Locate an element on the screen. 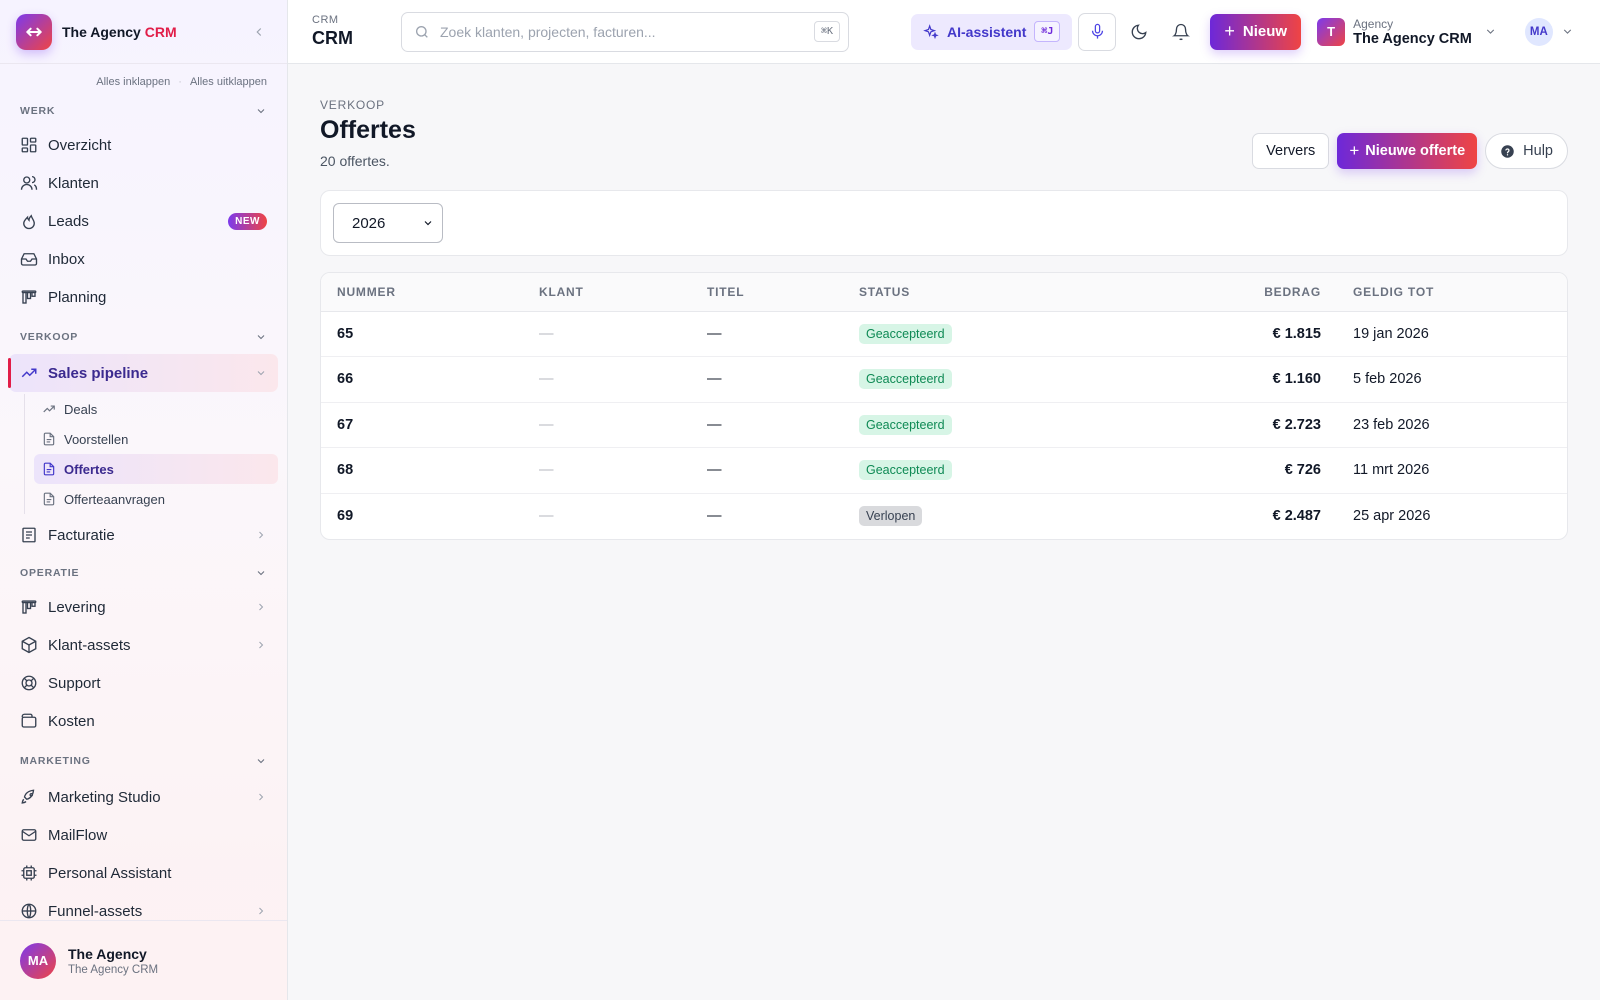  collapse-all-link: Alles inklappen is located at coordinates (133, 85).